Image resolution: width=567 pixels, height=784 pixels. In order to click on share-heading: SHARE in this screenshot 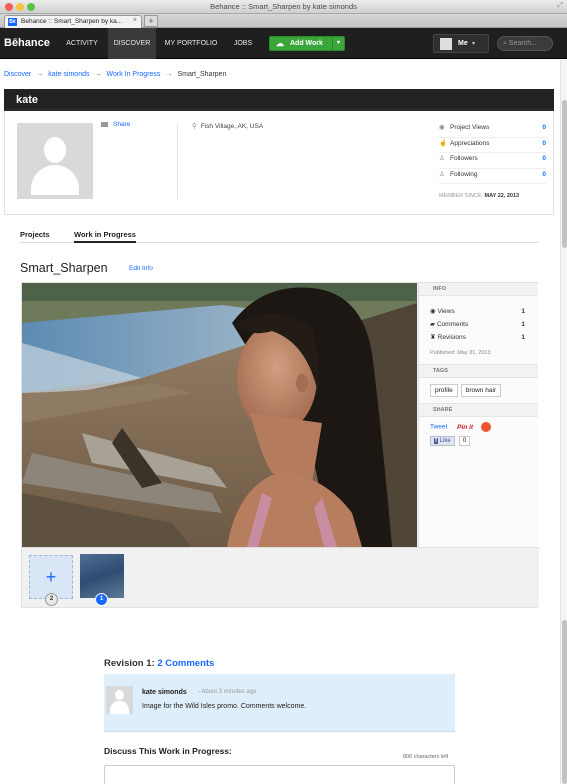, I will do `click(478, 410)`.